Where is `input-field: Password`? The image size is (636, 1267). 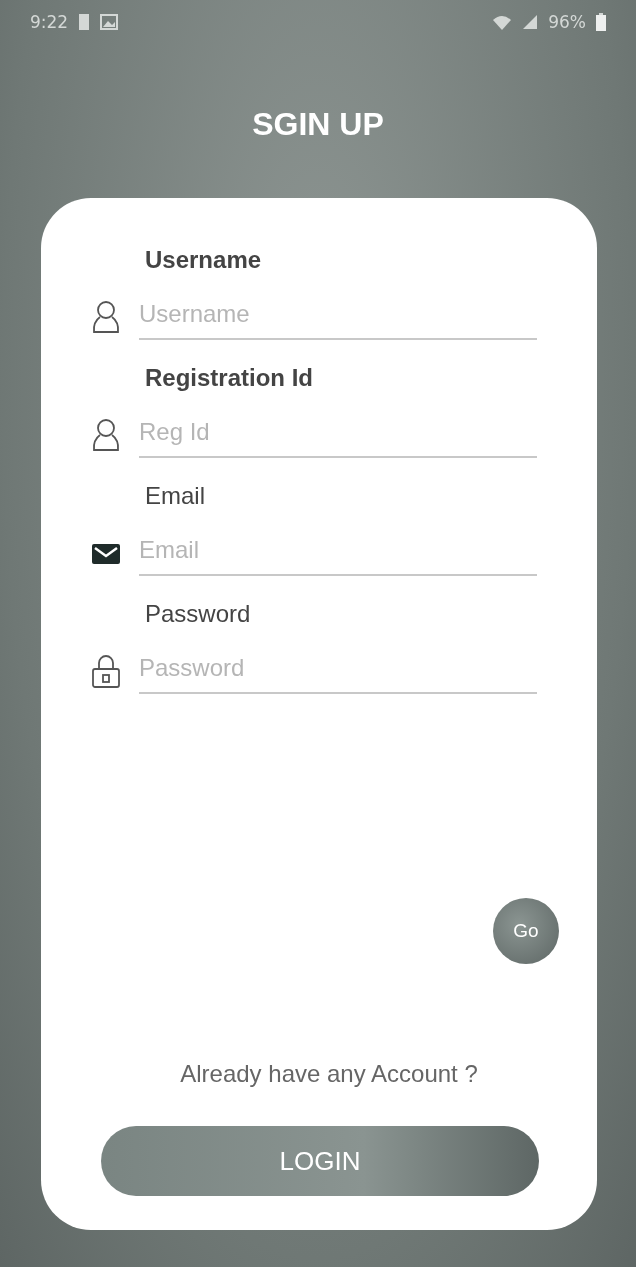
input-field: Password is located at coordinates (338, 671).